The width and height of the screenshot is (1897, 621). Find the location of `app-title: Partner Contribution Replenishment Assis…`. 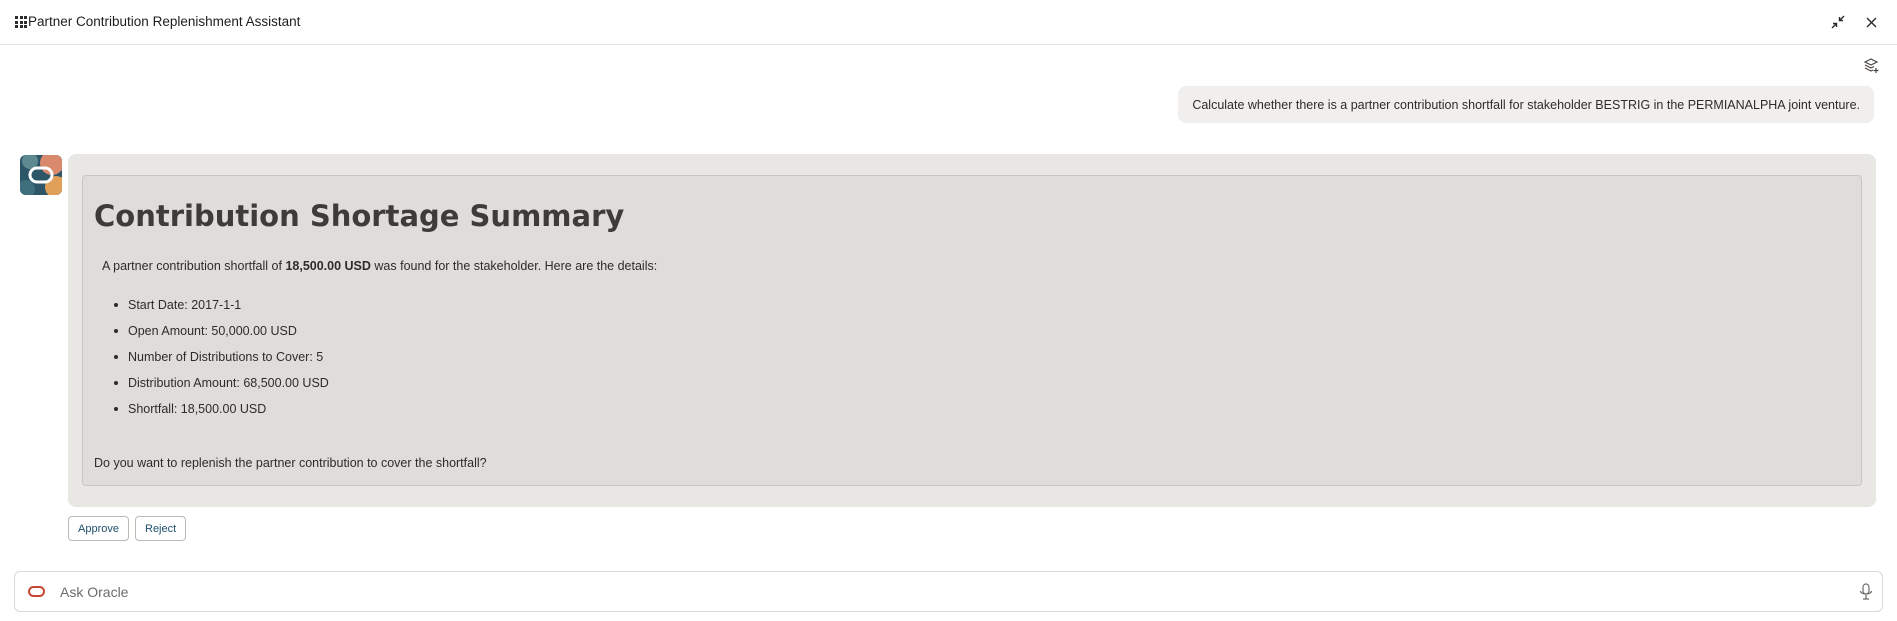

app-title: Partner Contribution Replenishment Assis… is located at coordinates (164, 21).